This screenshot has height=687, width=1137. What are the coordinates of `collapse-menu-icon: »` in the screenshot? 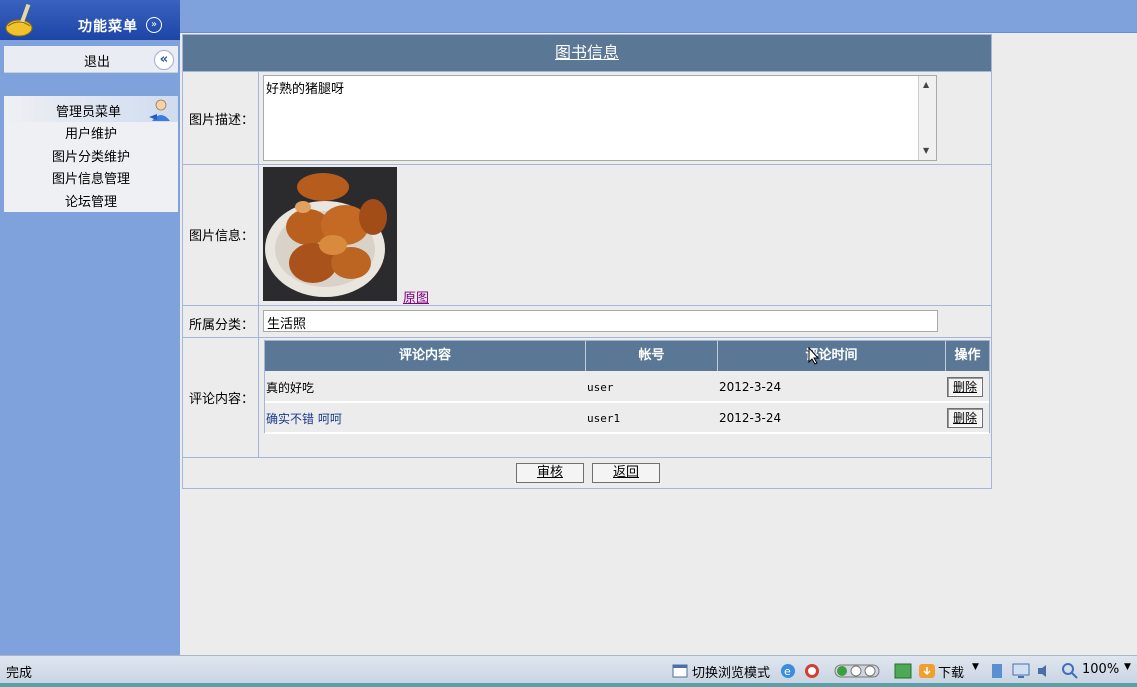 It's located at (154, 25).